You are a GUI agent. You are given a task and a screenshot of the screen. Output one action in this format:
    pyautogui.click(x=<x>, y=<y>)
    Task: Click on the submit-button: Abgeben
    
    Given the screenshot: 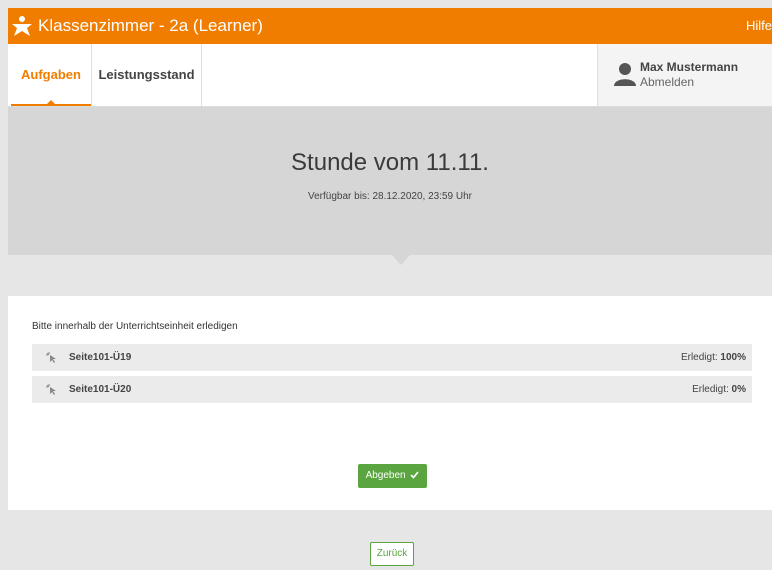 What is the action you would take?
    pyautogui.click(x=392, y=476)
    